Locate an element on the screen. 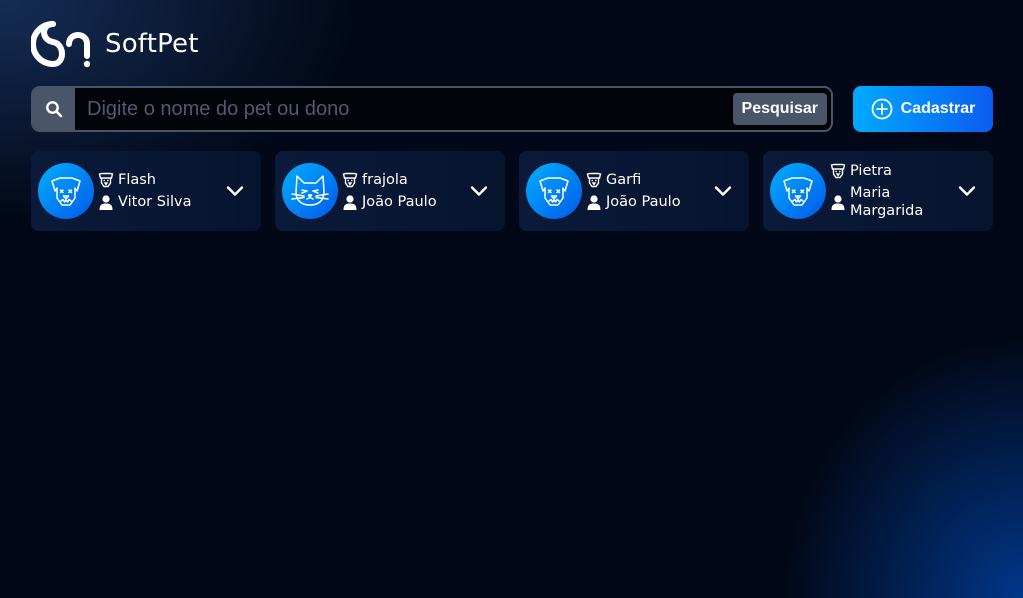 The height and width of the screenshot is (598, 1023). pet-card: Flash Vitor Silva is located at coordinates (146, 191).